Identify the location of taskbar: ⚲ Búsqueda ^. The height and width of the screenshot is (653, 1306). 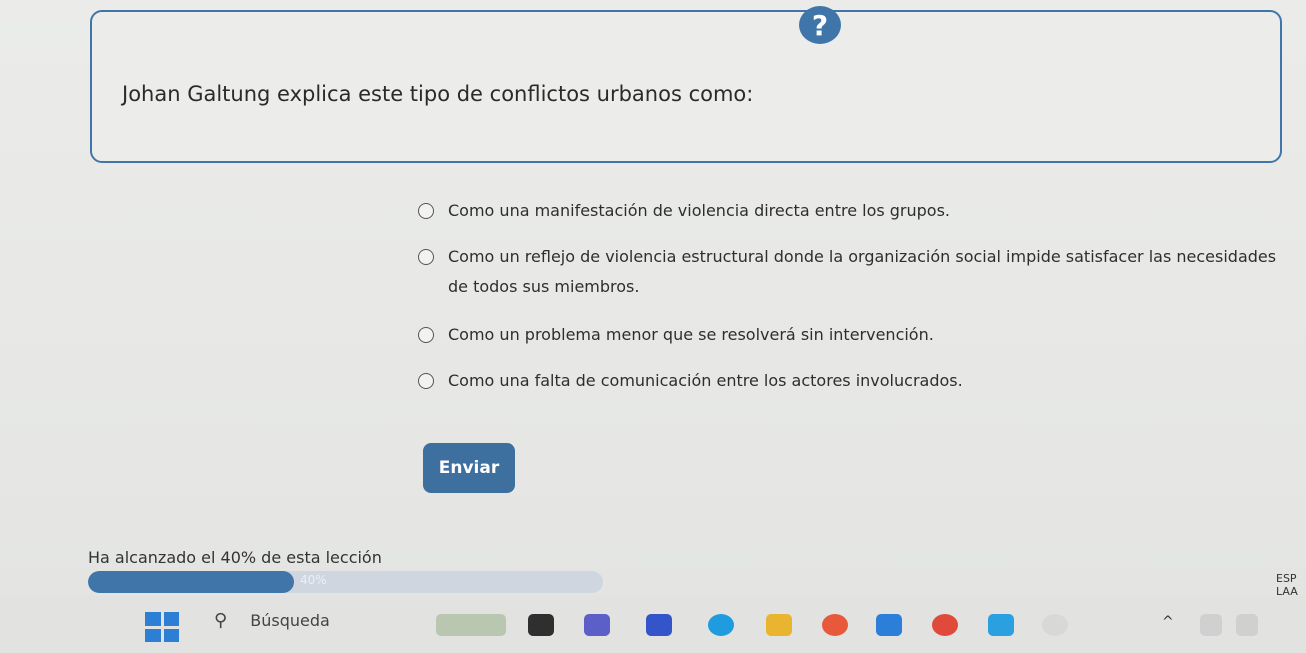
(653, 624).